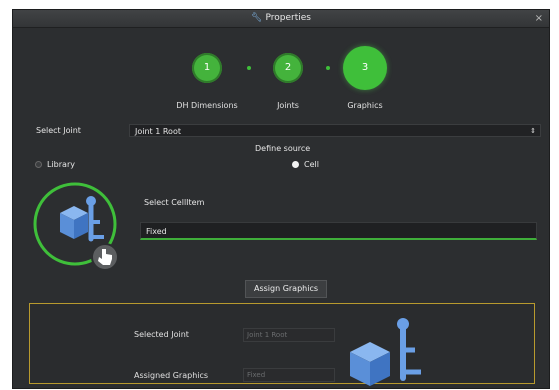  What do you see at coordinates (533, 131) in the screenshot?
I see `dropdown-arrow-icon: ⇕` at bounding box center [533, 131].